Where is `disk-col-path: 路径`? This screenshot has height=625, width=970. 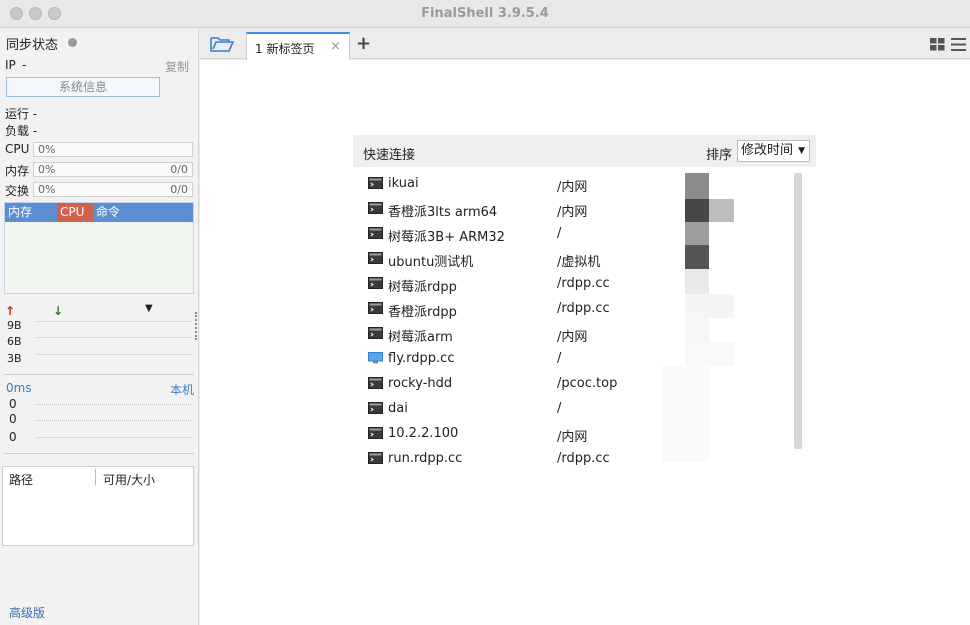
disk-col-path: 路径 is located at coordinates (21, 479).